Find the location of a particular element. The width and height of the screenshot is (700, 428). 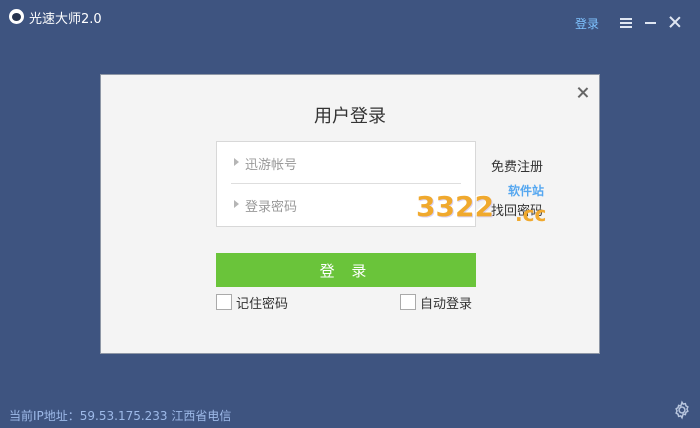

auto-login-label: 自动登录 is located at coordinates (446, 304).